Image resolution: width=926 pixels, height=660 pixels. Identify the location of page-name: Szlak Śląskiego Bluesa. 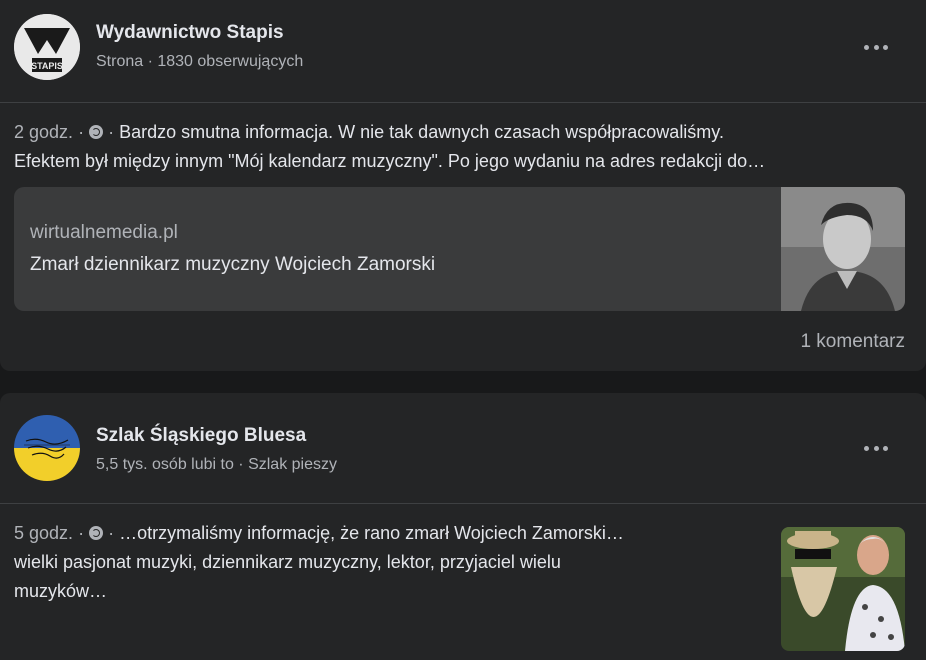
(201, 436).